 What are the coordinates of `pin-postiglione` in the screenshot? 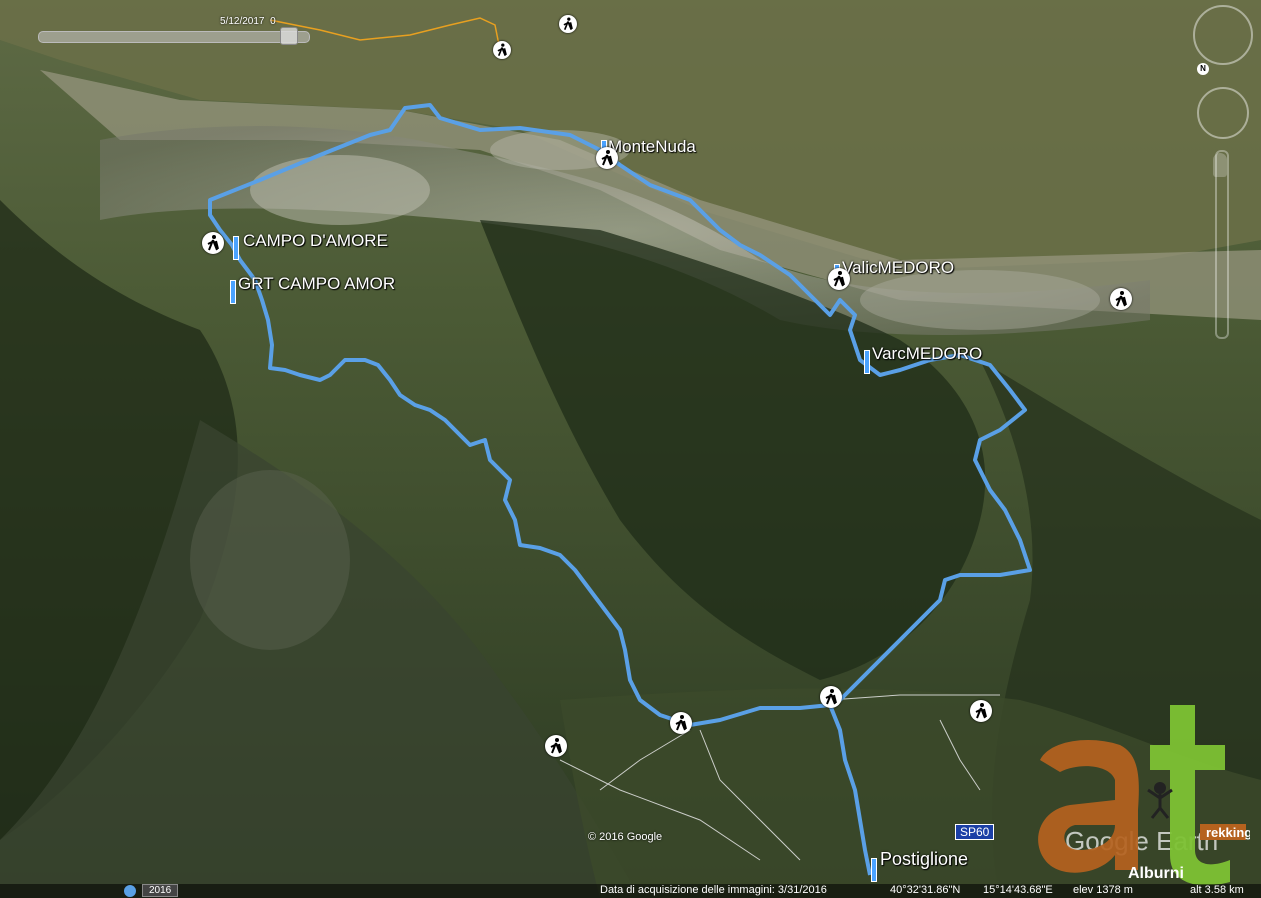 It's located at (874, 870).